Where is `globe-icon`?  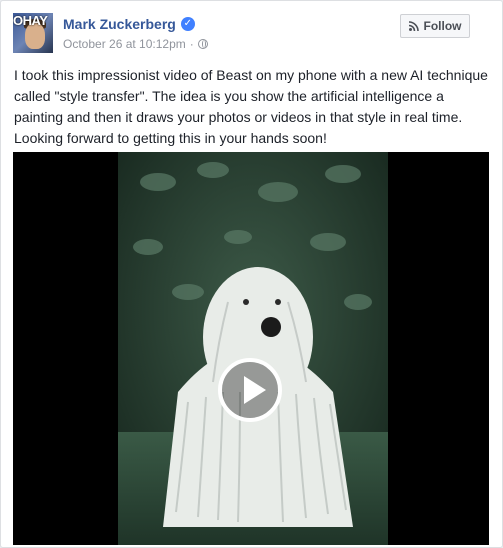
globe-icon is located at coordinates (202, 44).